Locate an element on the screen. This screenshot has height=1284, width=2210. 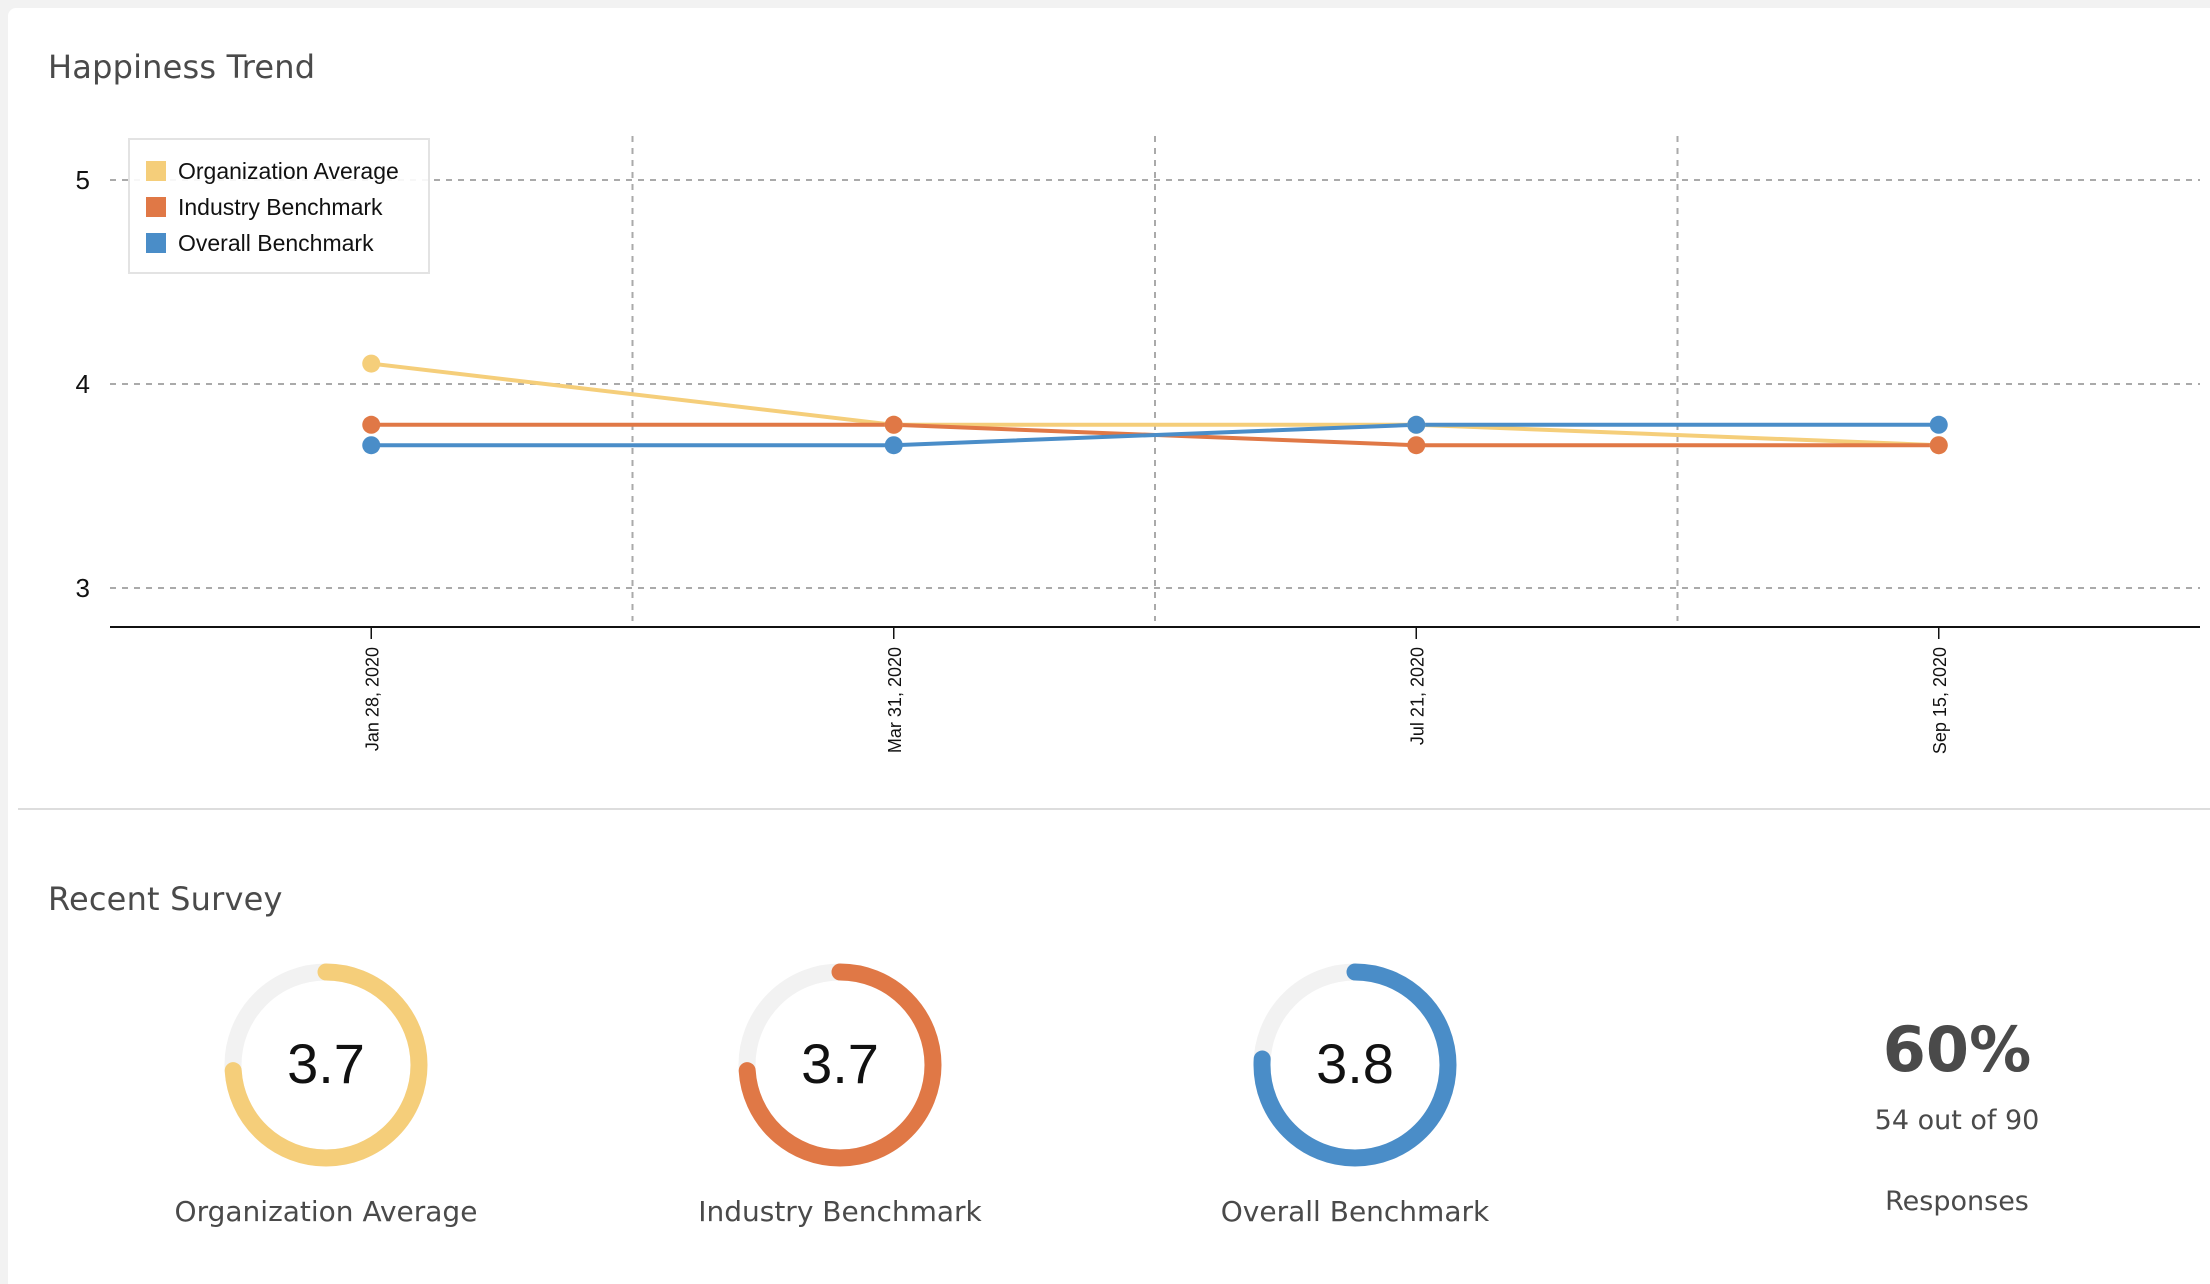
legend-label: Overall Benchmark is located at coordinates (276, 242).